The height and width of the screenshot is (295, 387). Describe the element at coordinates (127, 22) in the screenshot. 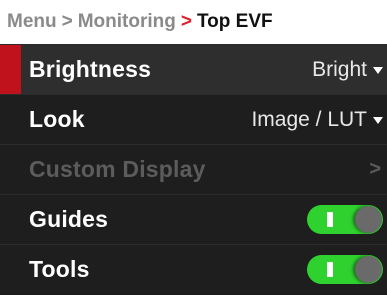

I see `breadcrumb-monitoring: Monitoring` at that location.